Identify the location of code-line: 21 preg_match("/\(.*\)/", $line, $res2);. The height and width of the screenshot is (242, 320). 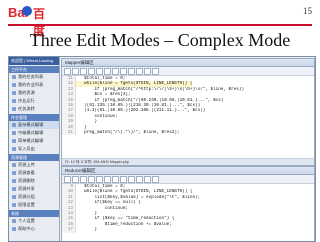
(188, 132).